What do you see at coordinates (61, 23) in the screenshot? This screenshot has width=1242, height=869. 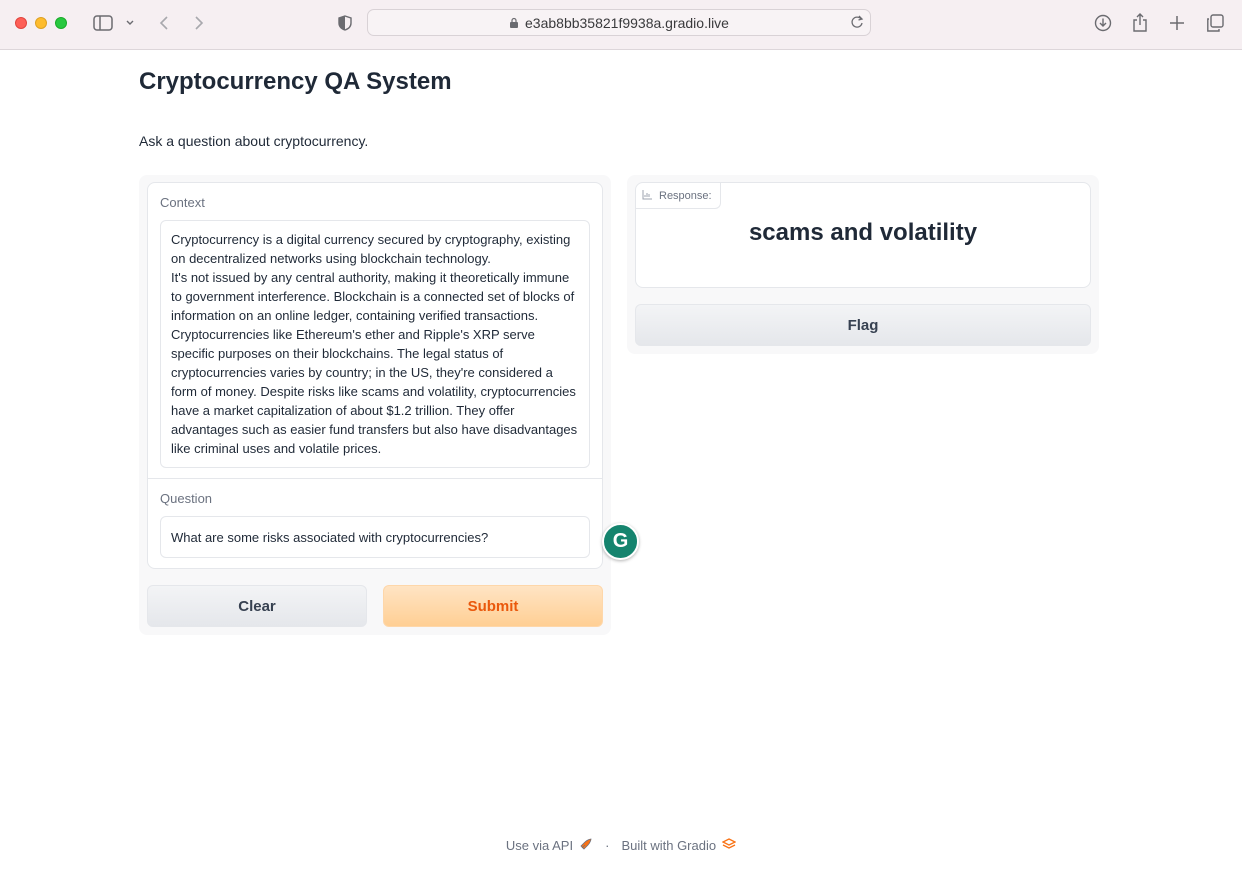 I see `zoom-window-button` at bounding box center [61, 23].